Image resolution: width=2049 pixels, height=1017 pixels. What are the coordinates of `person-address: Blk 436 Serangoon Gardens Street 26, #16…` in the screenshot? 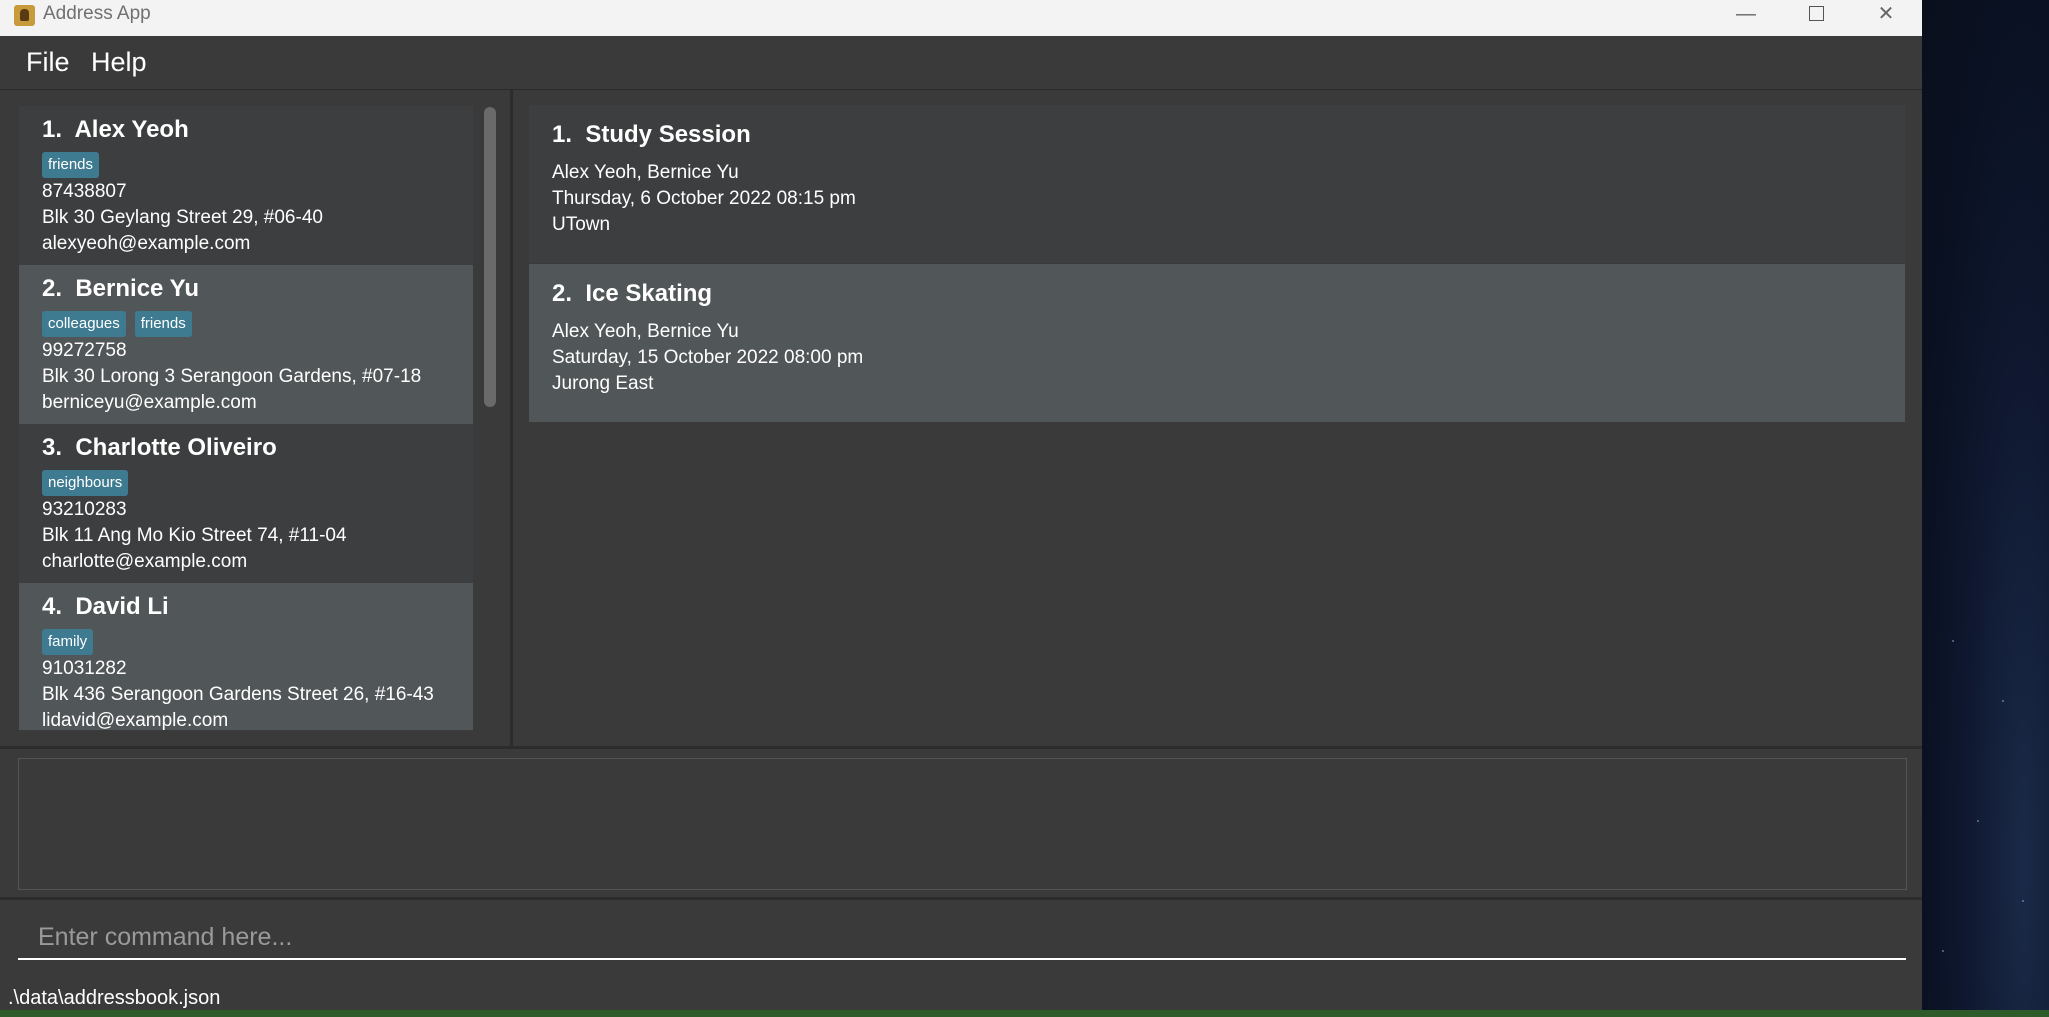 It's located at (238, 694).